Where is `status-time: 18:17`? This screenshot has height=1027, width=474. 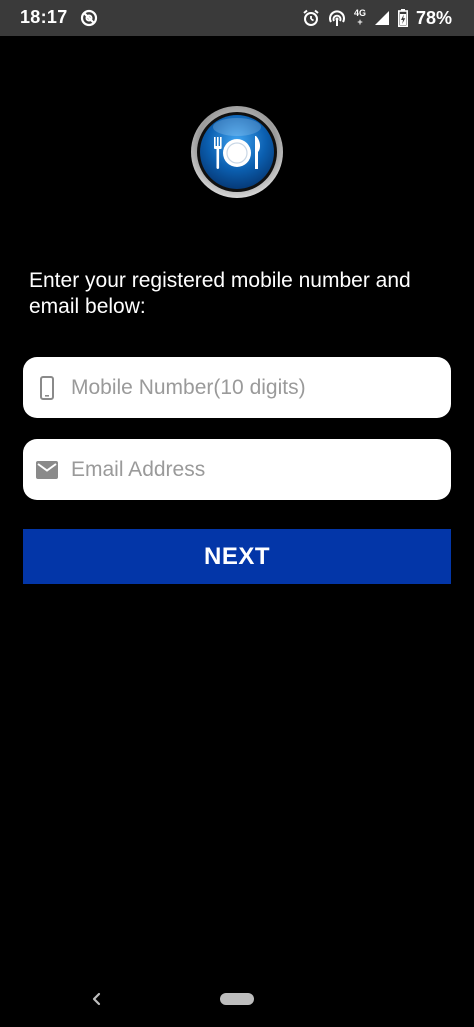
status-time: 18:17 is located at coordinates (44, 17).